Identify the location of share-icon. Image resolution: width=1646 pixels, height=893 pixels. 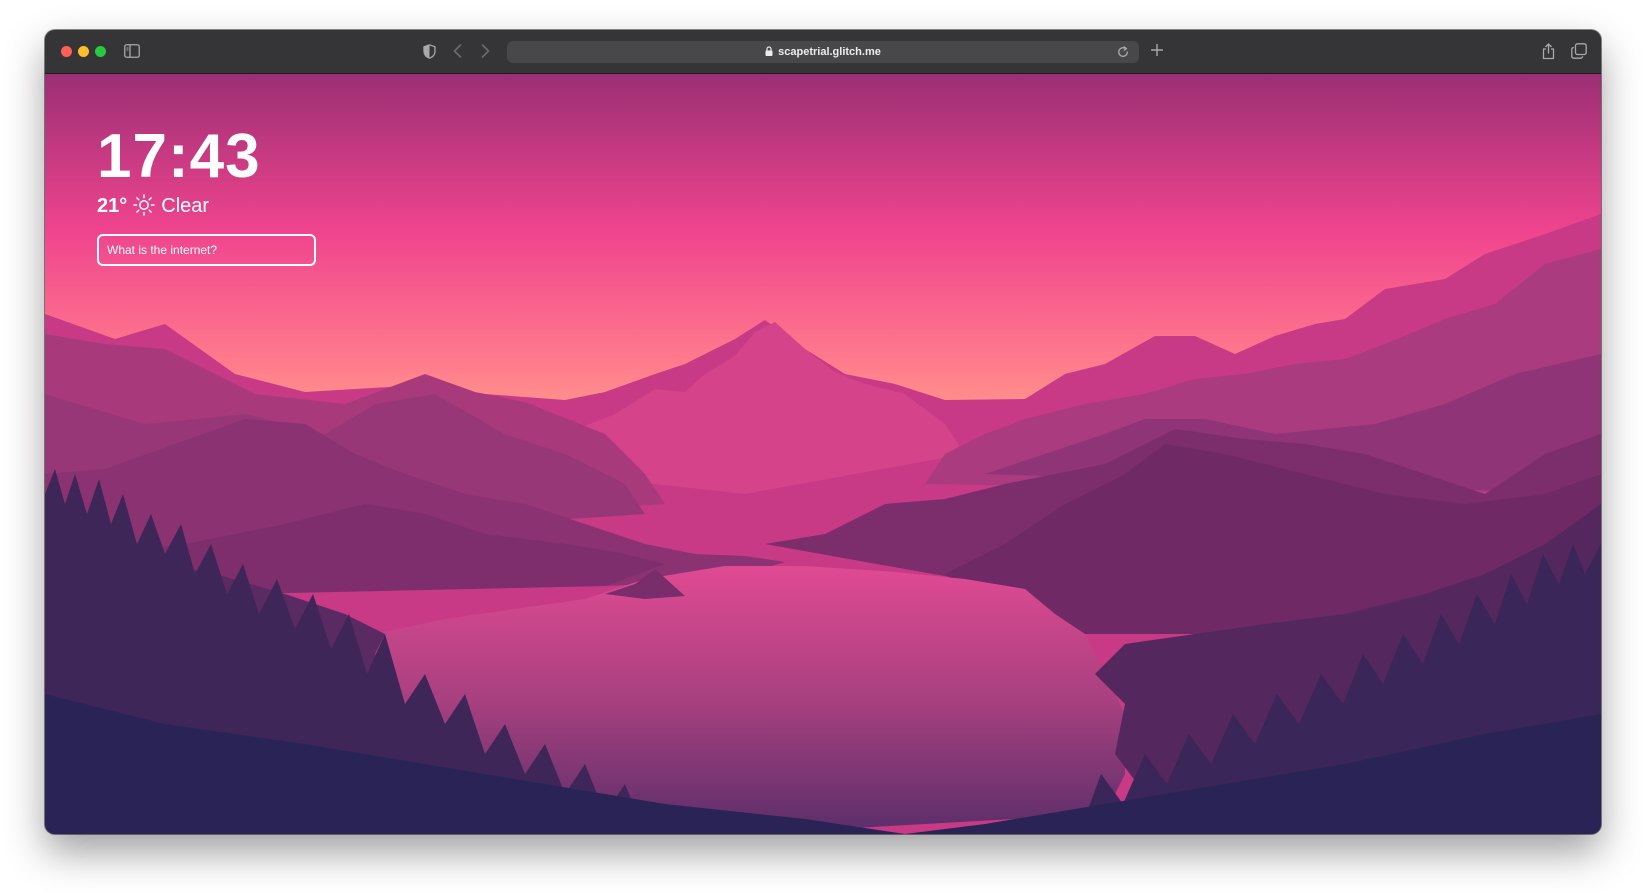
(1548, 51).